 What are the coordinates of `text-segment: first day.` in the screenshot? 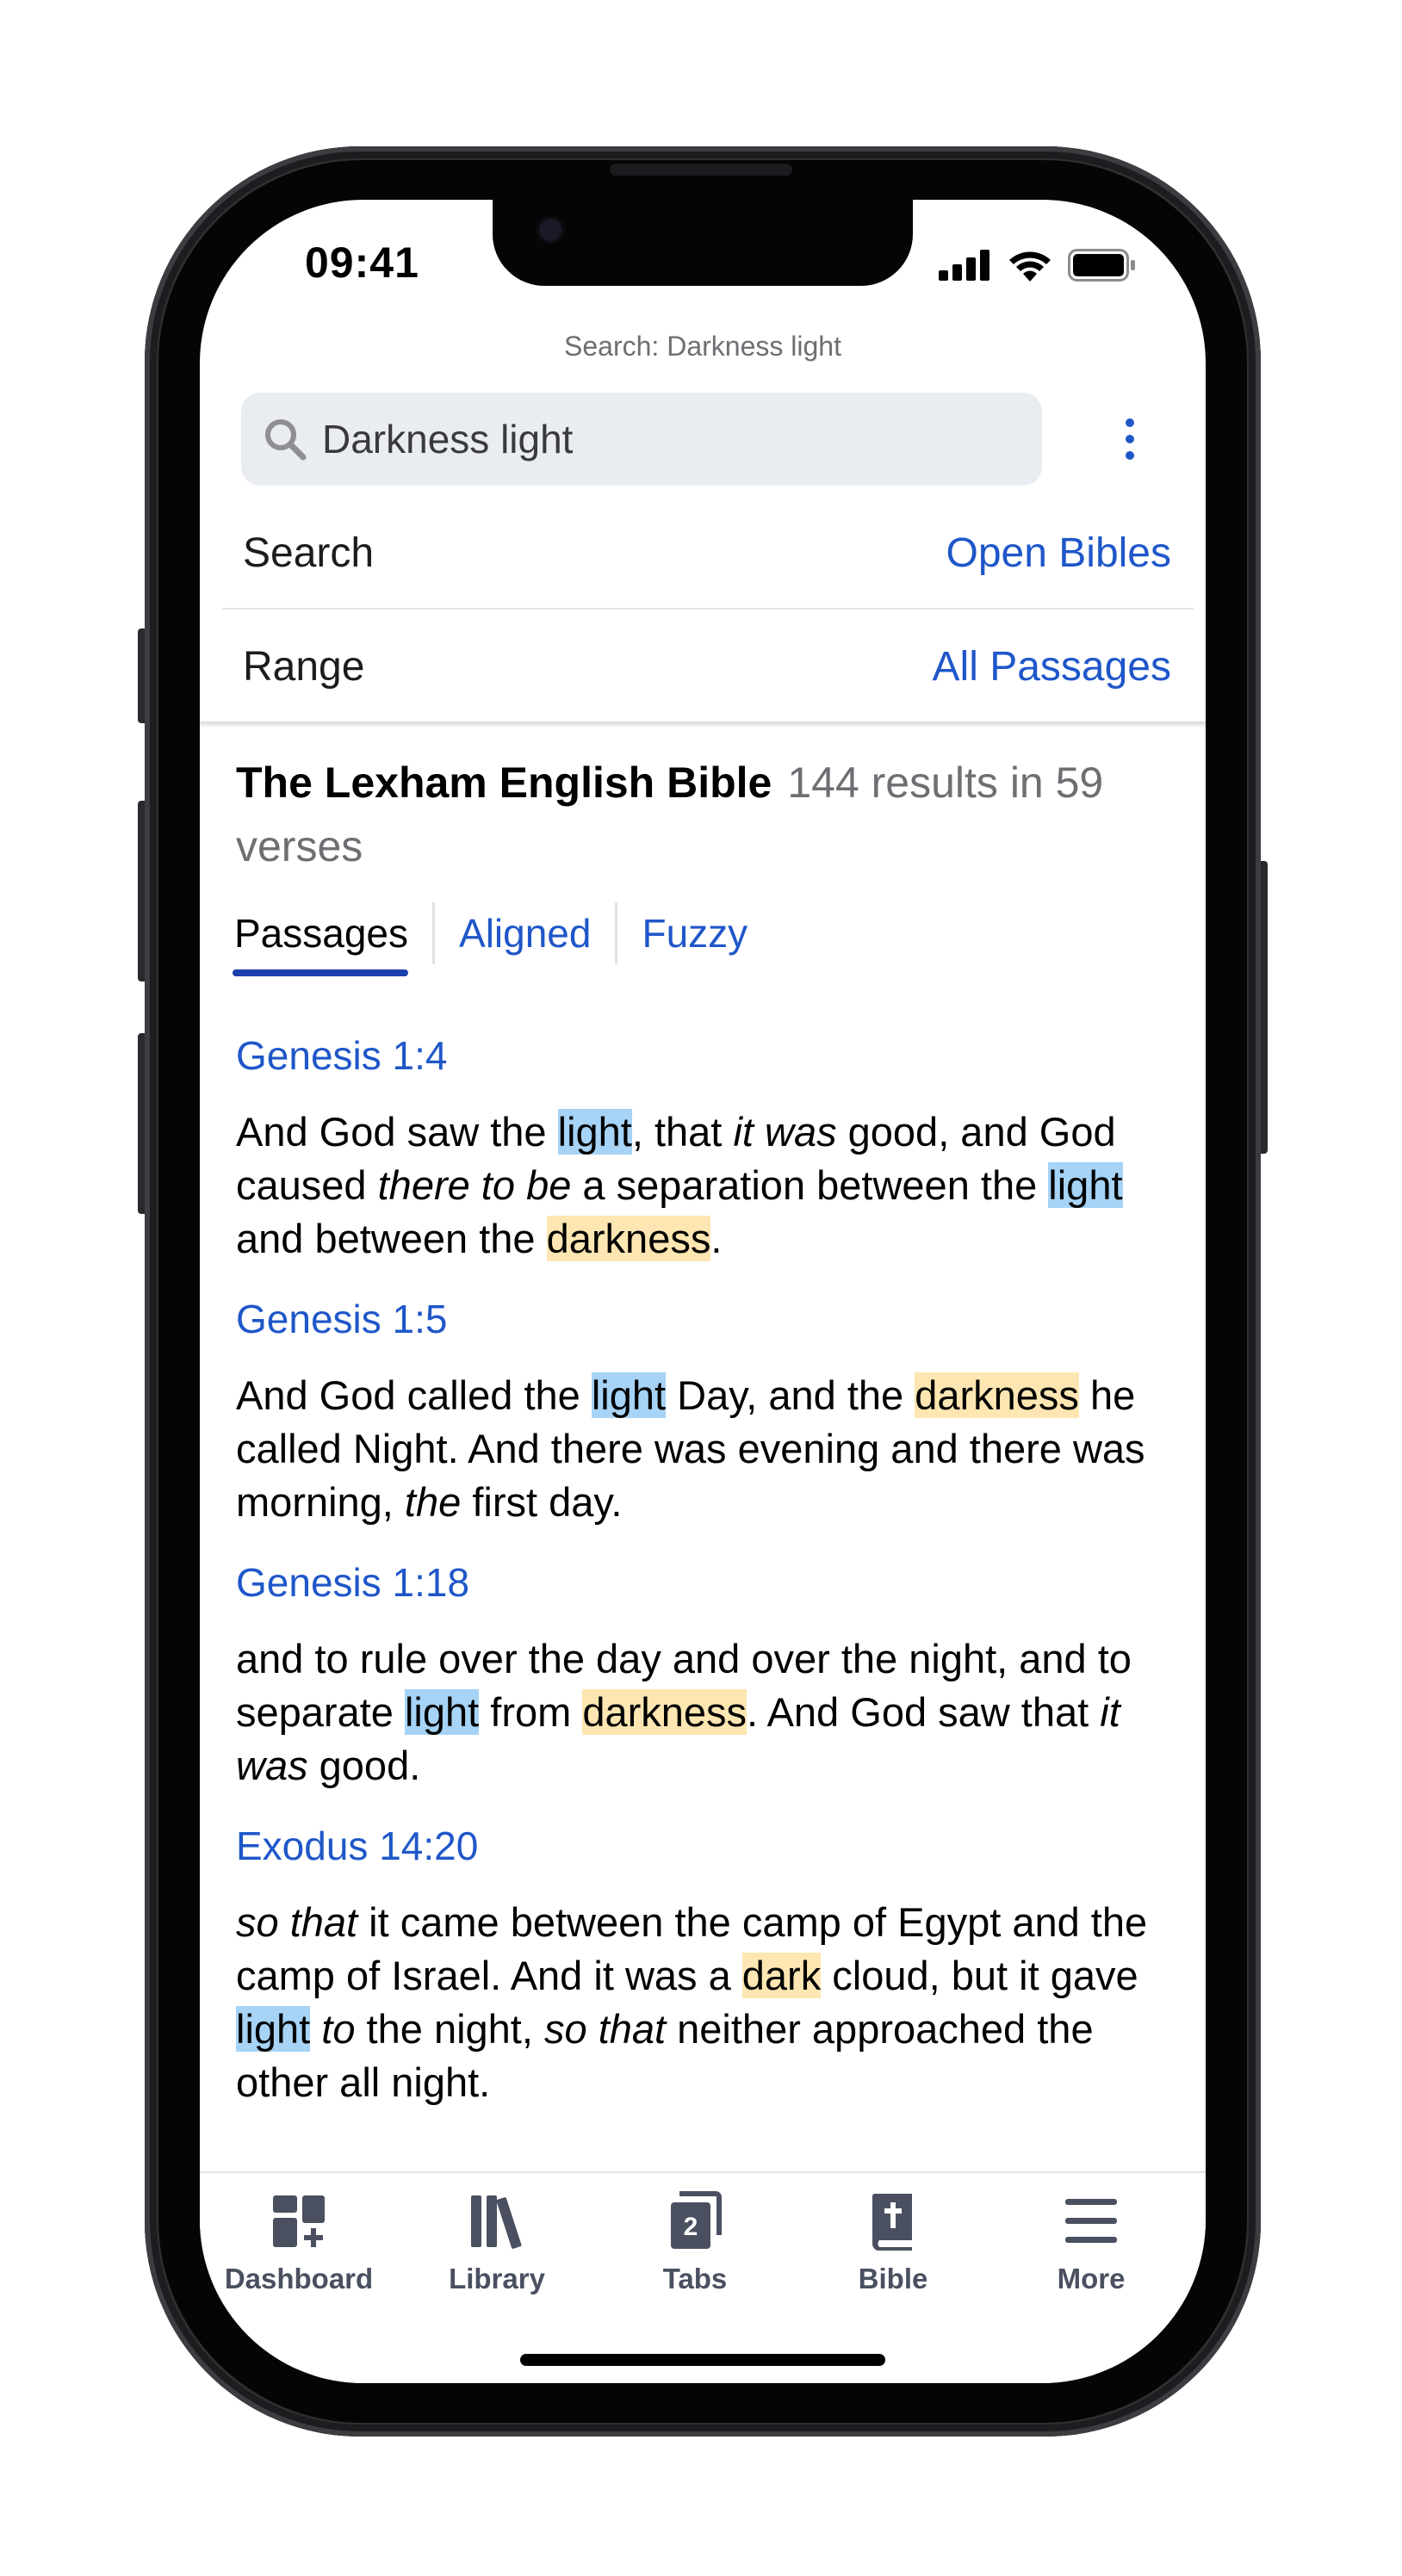 It's located at (542, 1502).